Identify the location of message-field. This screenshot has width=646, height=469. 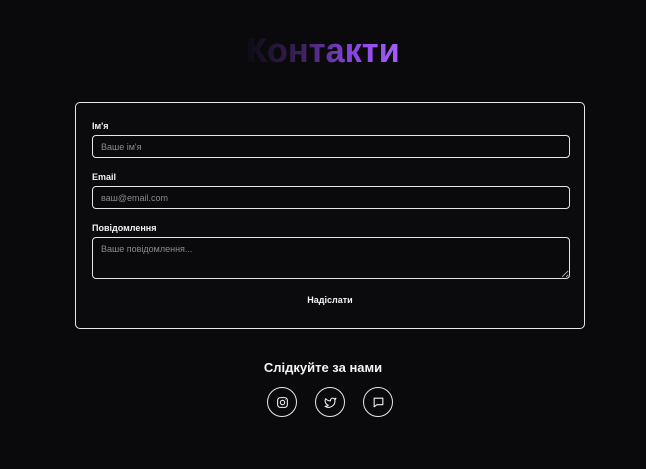
(331, 258).